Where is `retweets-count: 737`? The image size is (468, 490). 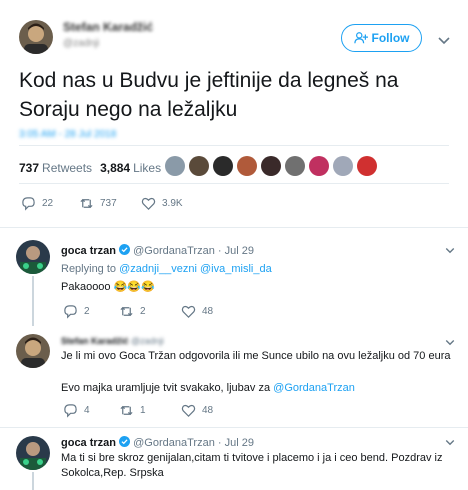 retweets-count: 737 is located at coordinates (29, 168).